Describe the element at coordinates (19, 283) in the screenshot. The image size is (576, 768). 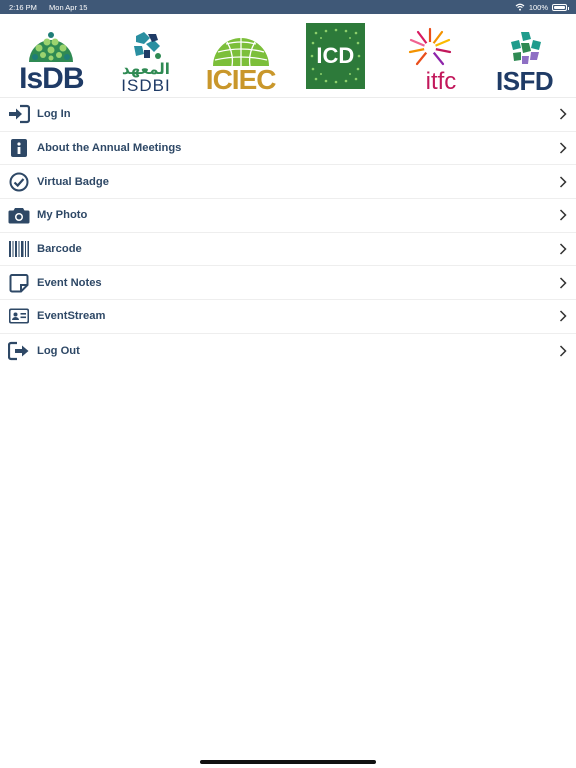
I see `note-icon` at that location.